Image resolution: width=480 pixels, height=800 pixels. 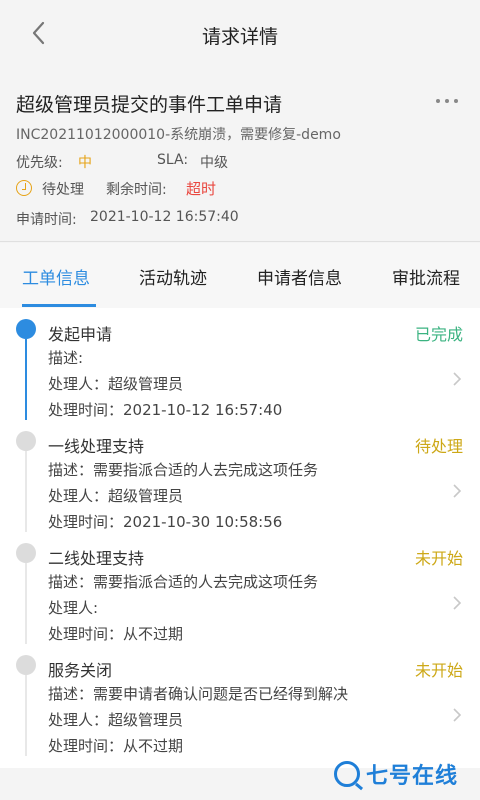 What do you see at coordinates (63, 190) in the screenshot?
I see `status-value: 待处理` at bounding box center [63, 190].